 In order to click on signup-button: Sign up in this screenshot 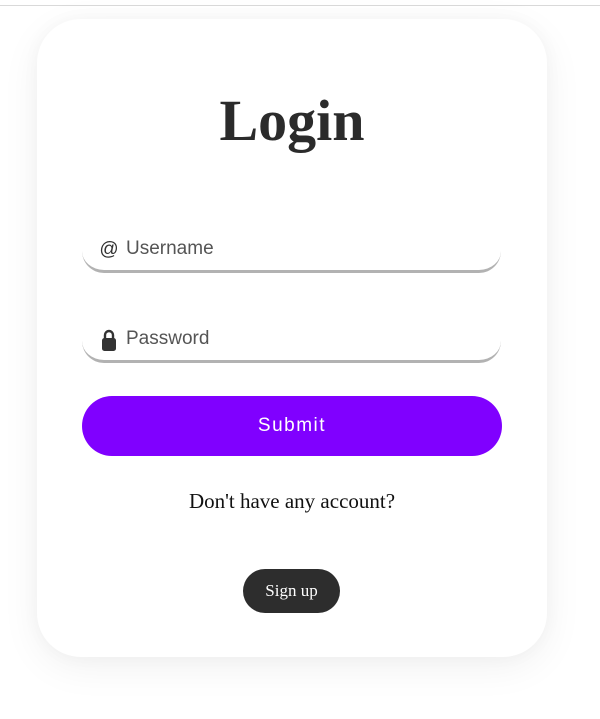, I will do `click(291, 591)`.